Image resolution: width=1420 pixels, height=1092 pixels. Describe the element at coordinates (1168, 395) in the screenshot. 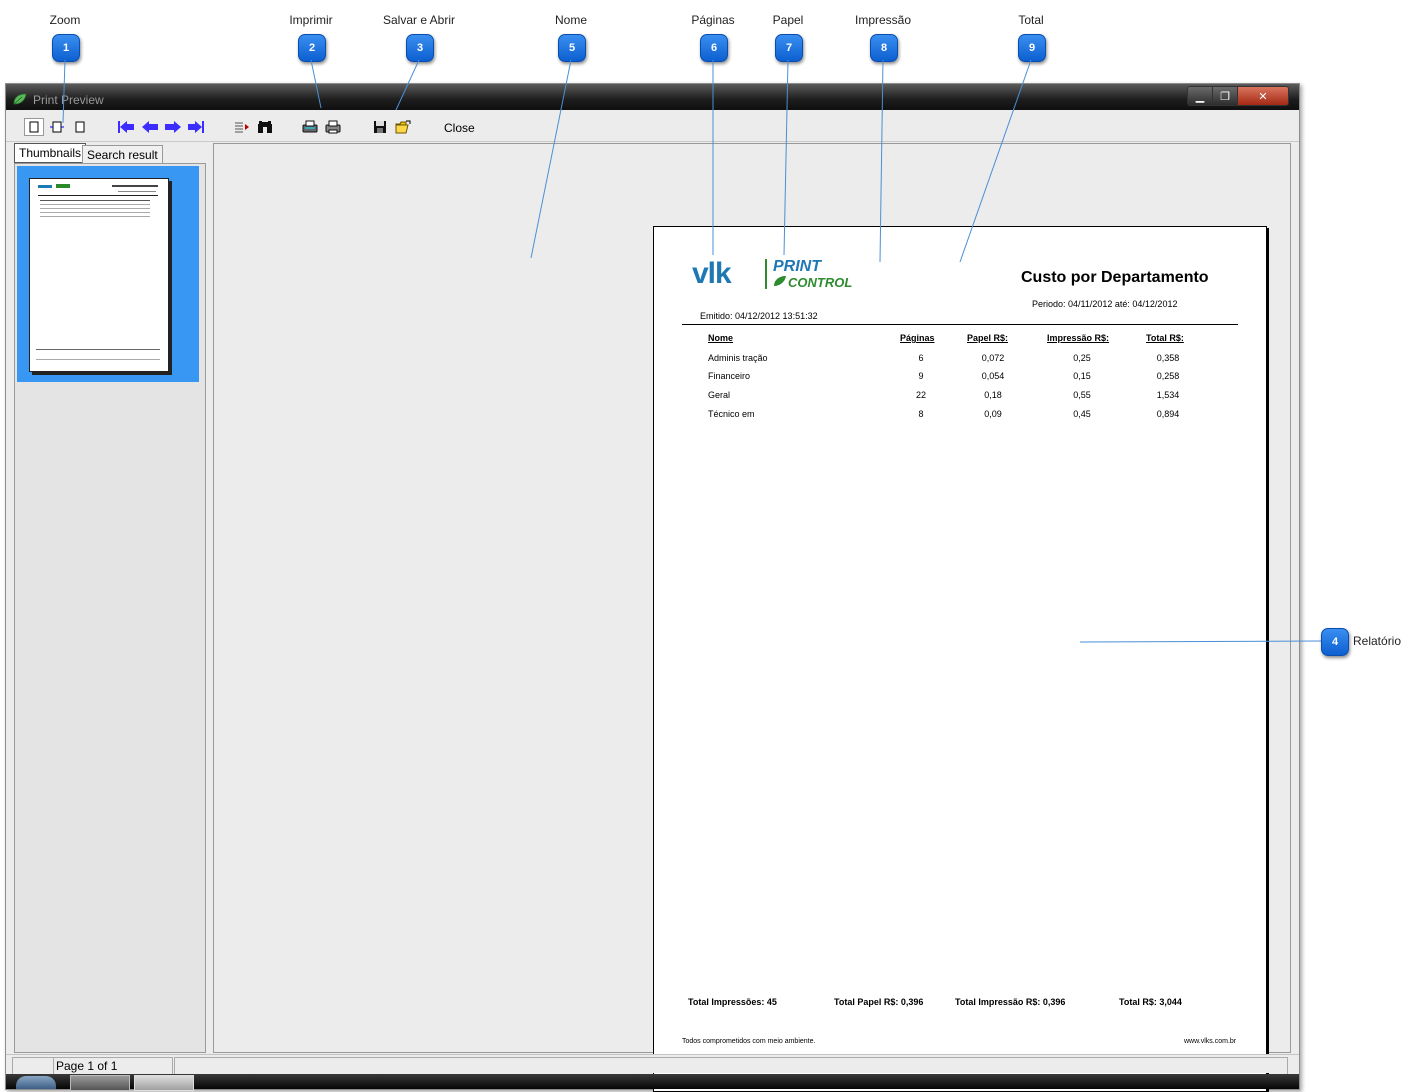

I see `table-row-total: 1,534` at that location.